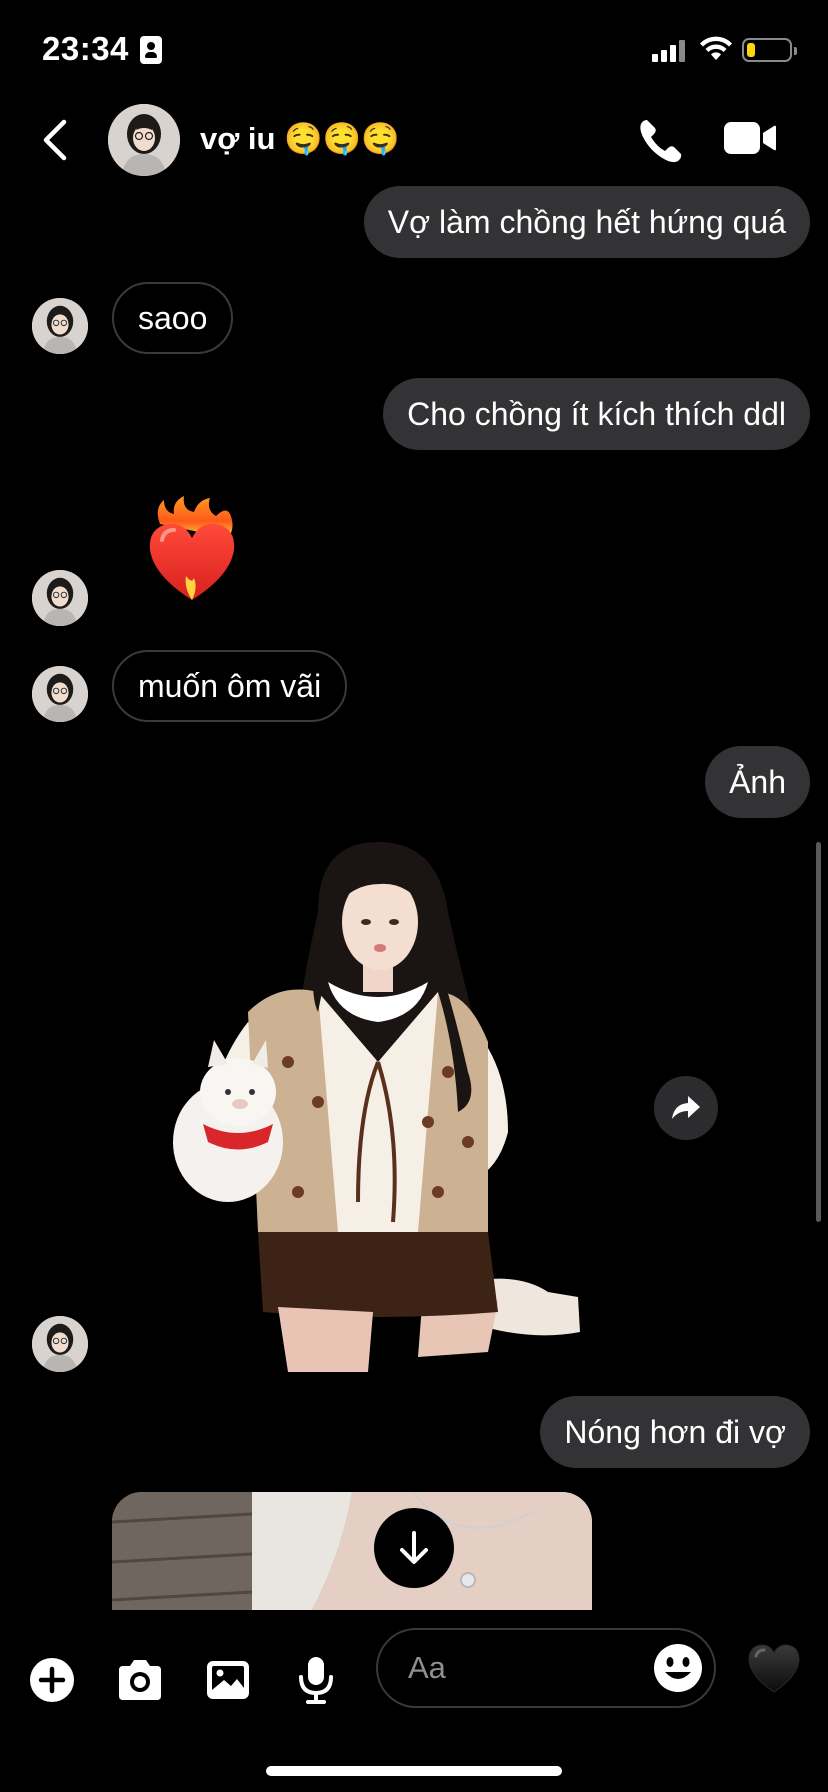 This screenshot has height=1792, width=828. I want to click on back-icon, so click(56, 140).